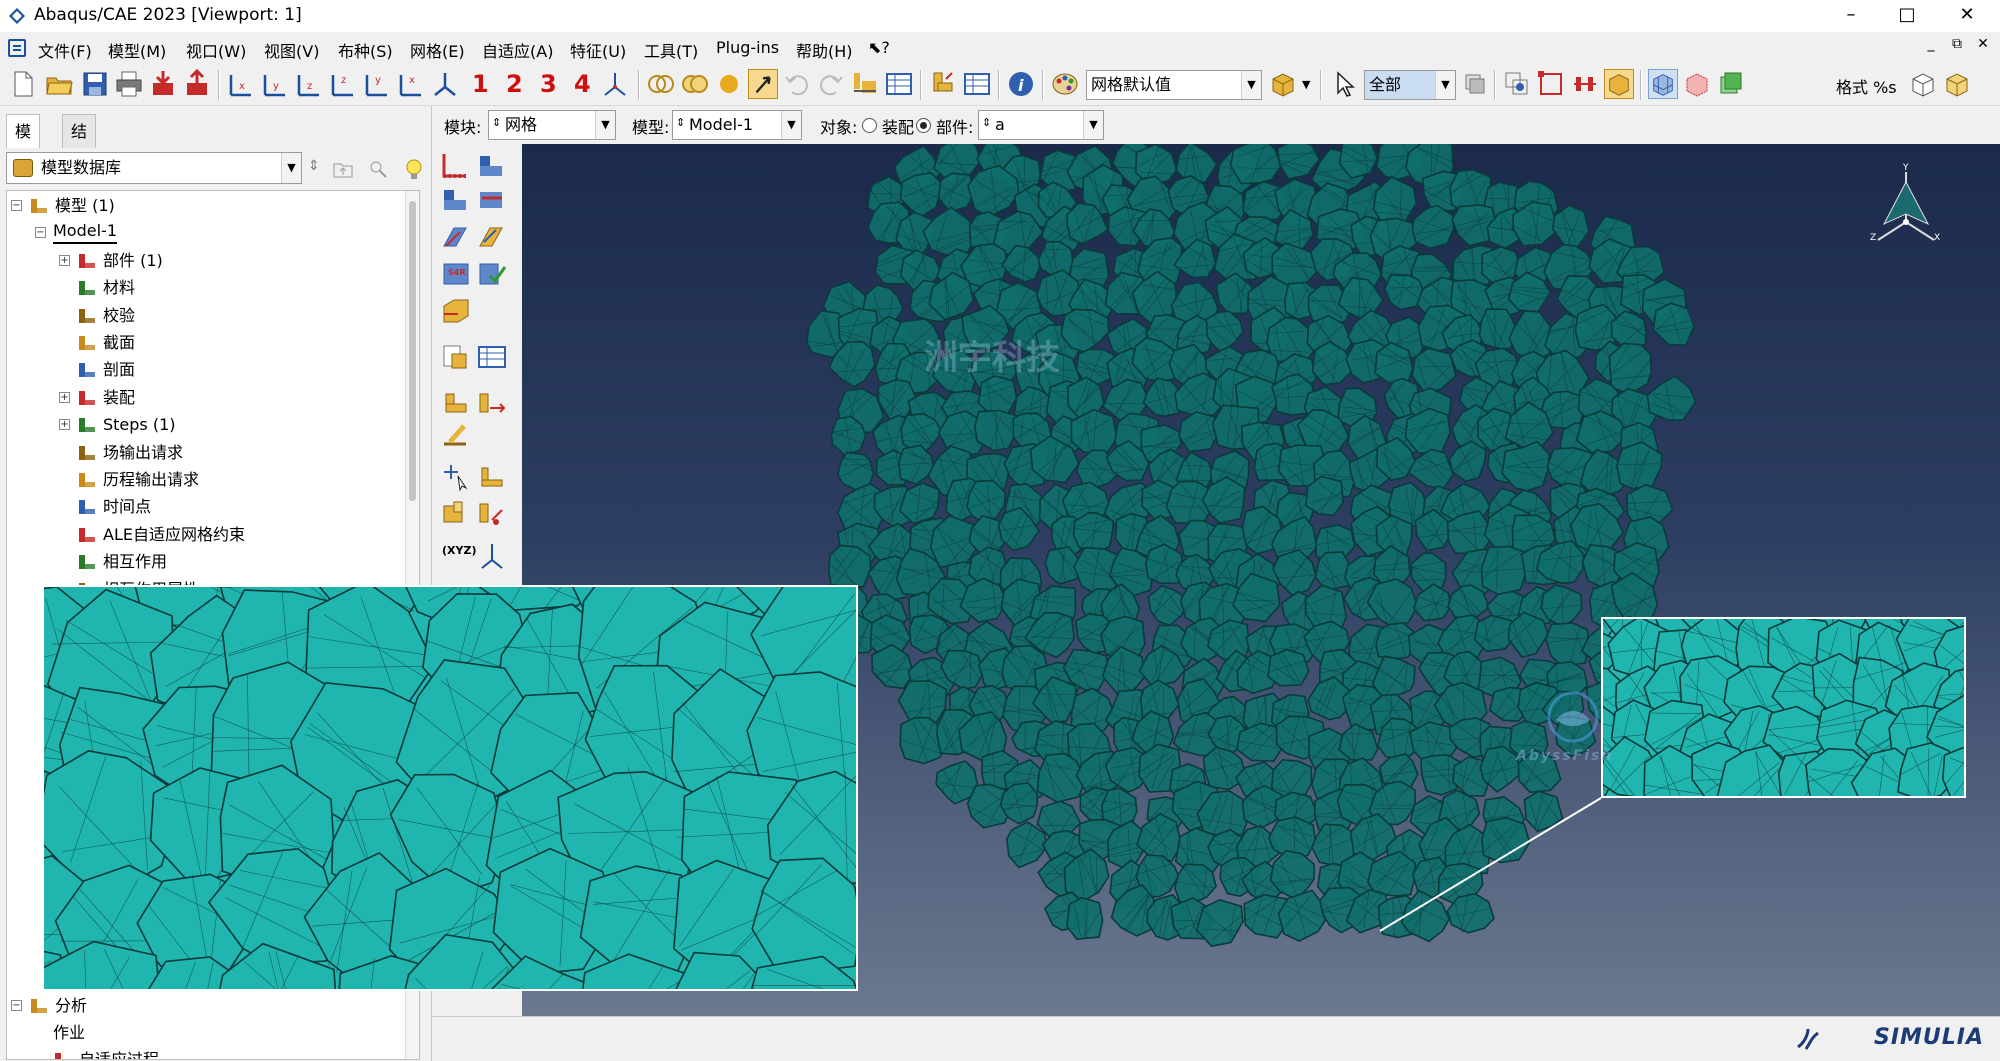 The image size is (2000, 1061). I want to click on menu-view: 视图(V), so click(291, 50).